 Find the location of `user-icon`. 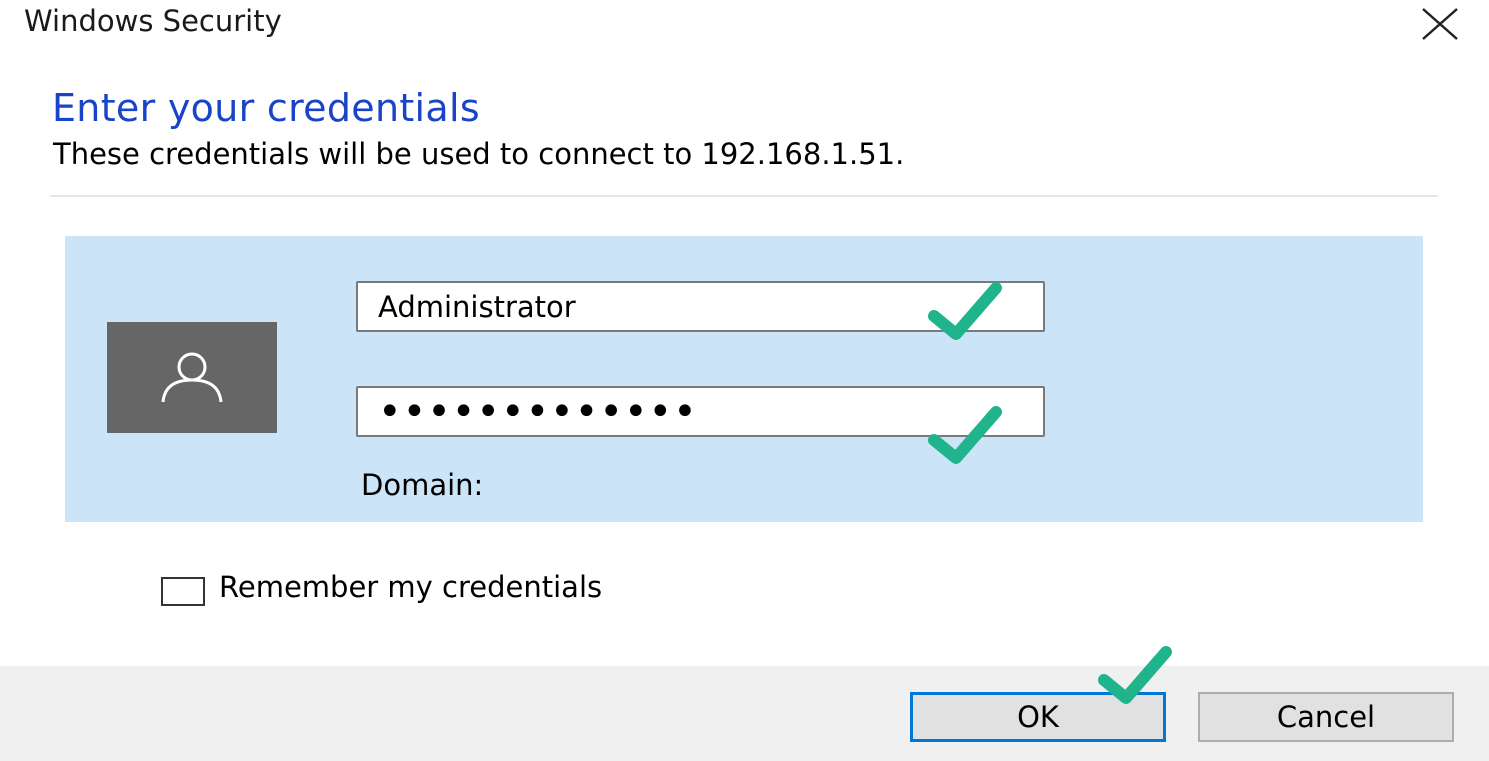

user-icon is located at coordinates (192, 377).